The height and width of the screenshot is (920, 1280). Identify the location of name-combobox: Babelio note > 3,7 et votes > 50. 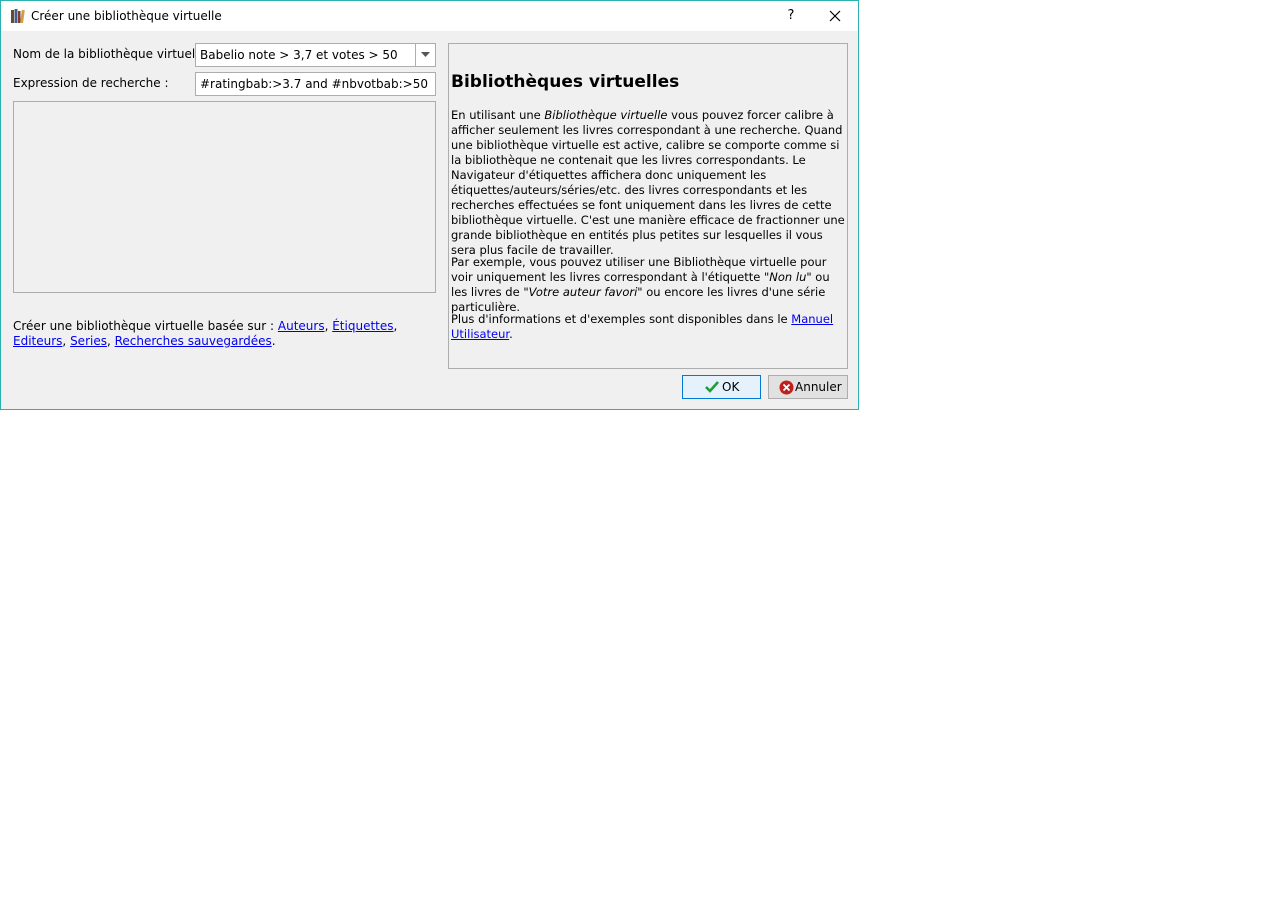
(315, 55).